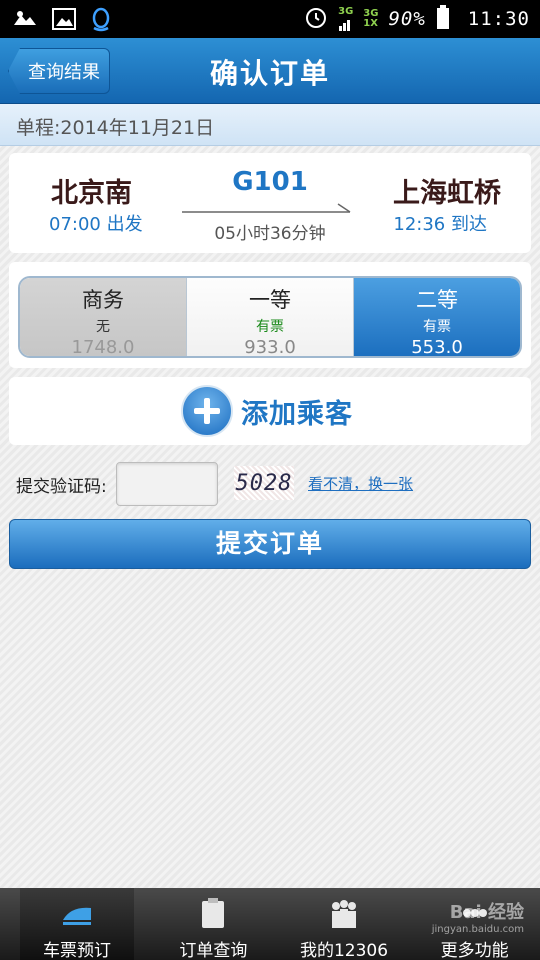 The height and width of the screenshot is (960, 540). Describe the element at coordinates (266, 208) in the screenshot. I see `route-arrow-icon` at that location.